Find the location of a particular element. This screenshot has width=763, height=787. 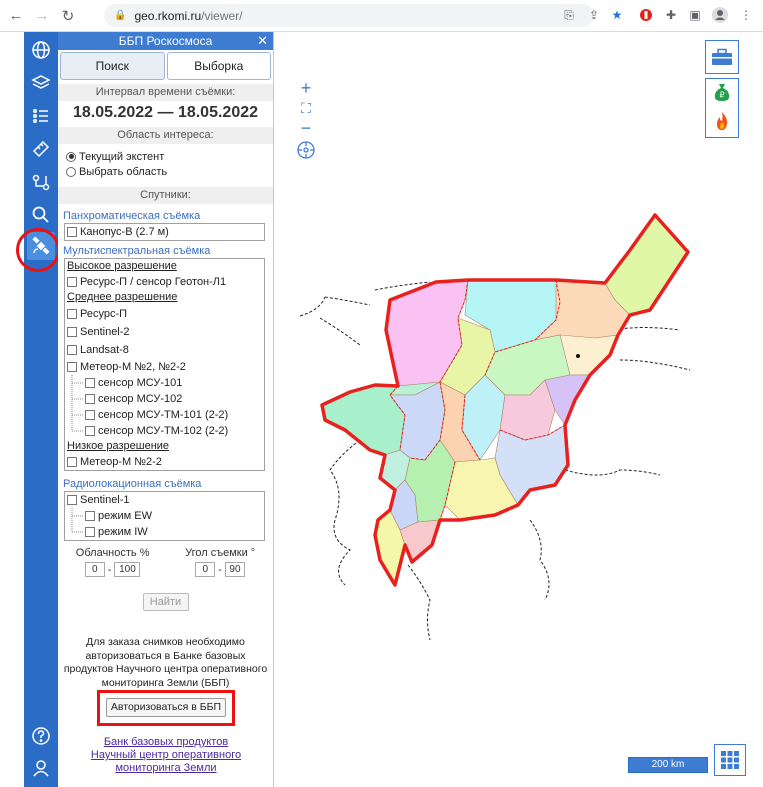

puzzle-icon: ✚ is located at coordinates (671, 15).